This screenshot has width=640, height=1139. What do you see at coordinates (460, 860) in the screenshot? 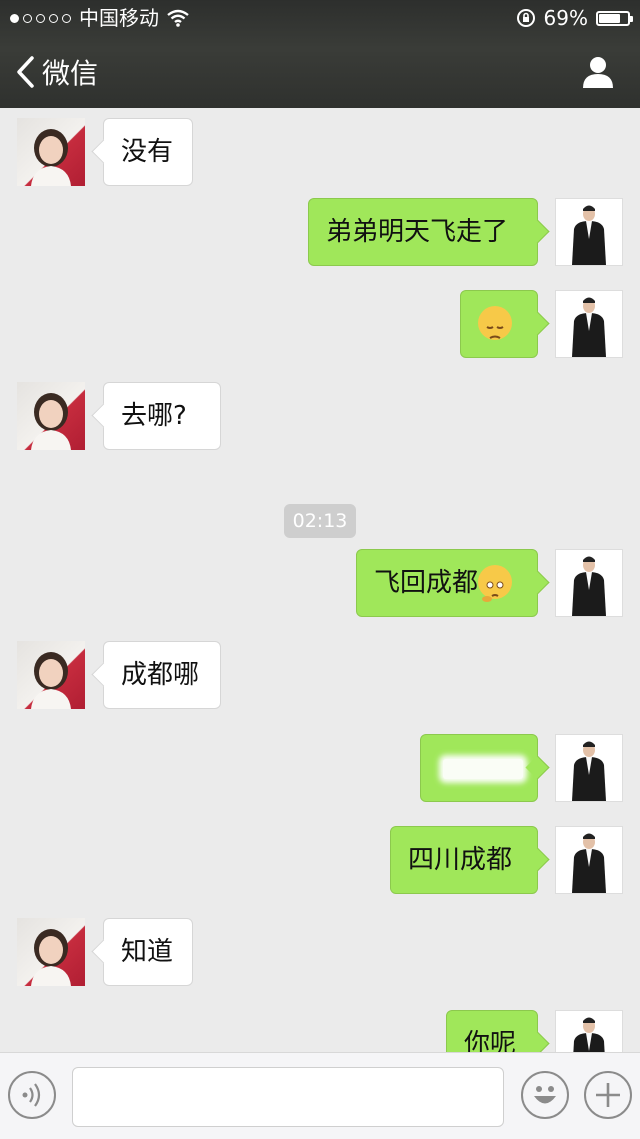
I see `message-text: 四川成都` at bounding box center [460, 860].